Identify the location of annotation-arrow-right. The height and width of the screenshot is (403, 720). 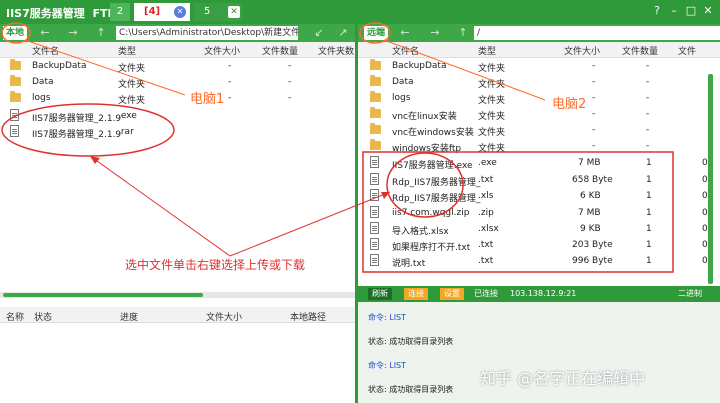
(310, 224).